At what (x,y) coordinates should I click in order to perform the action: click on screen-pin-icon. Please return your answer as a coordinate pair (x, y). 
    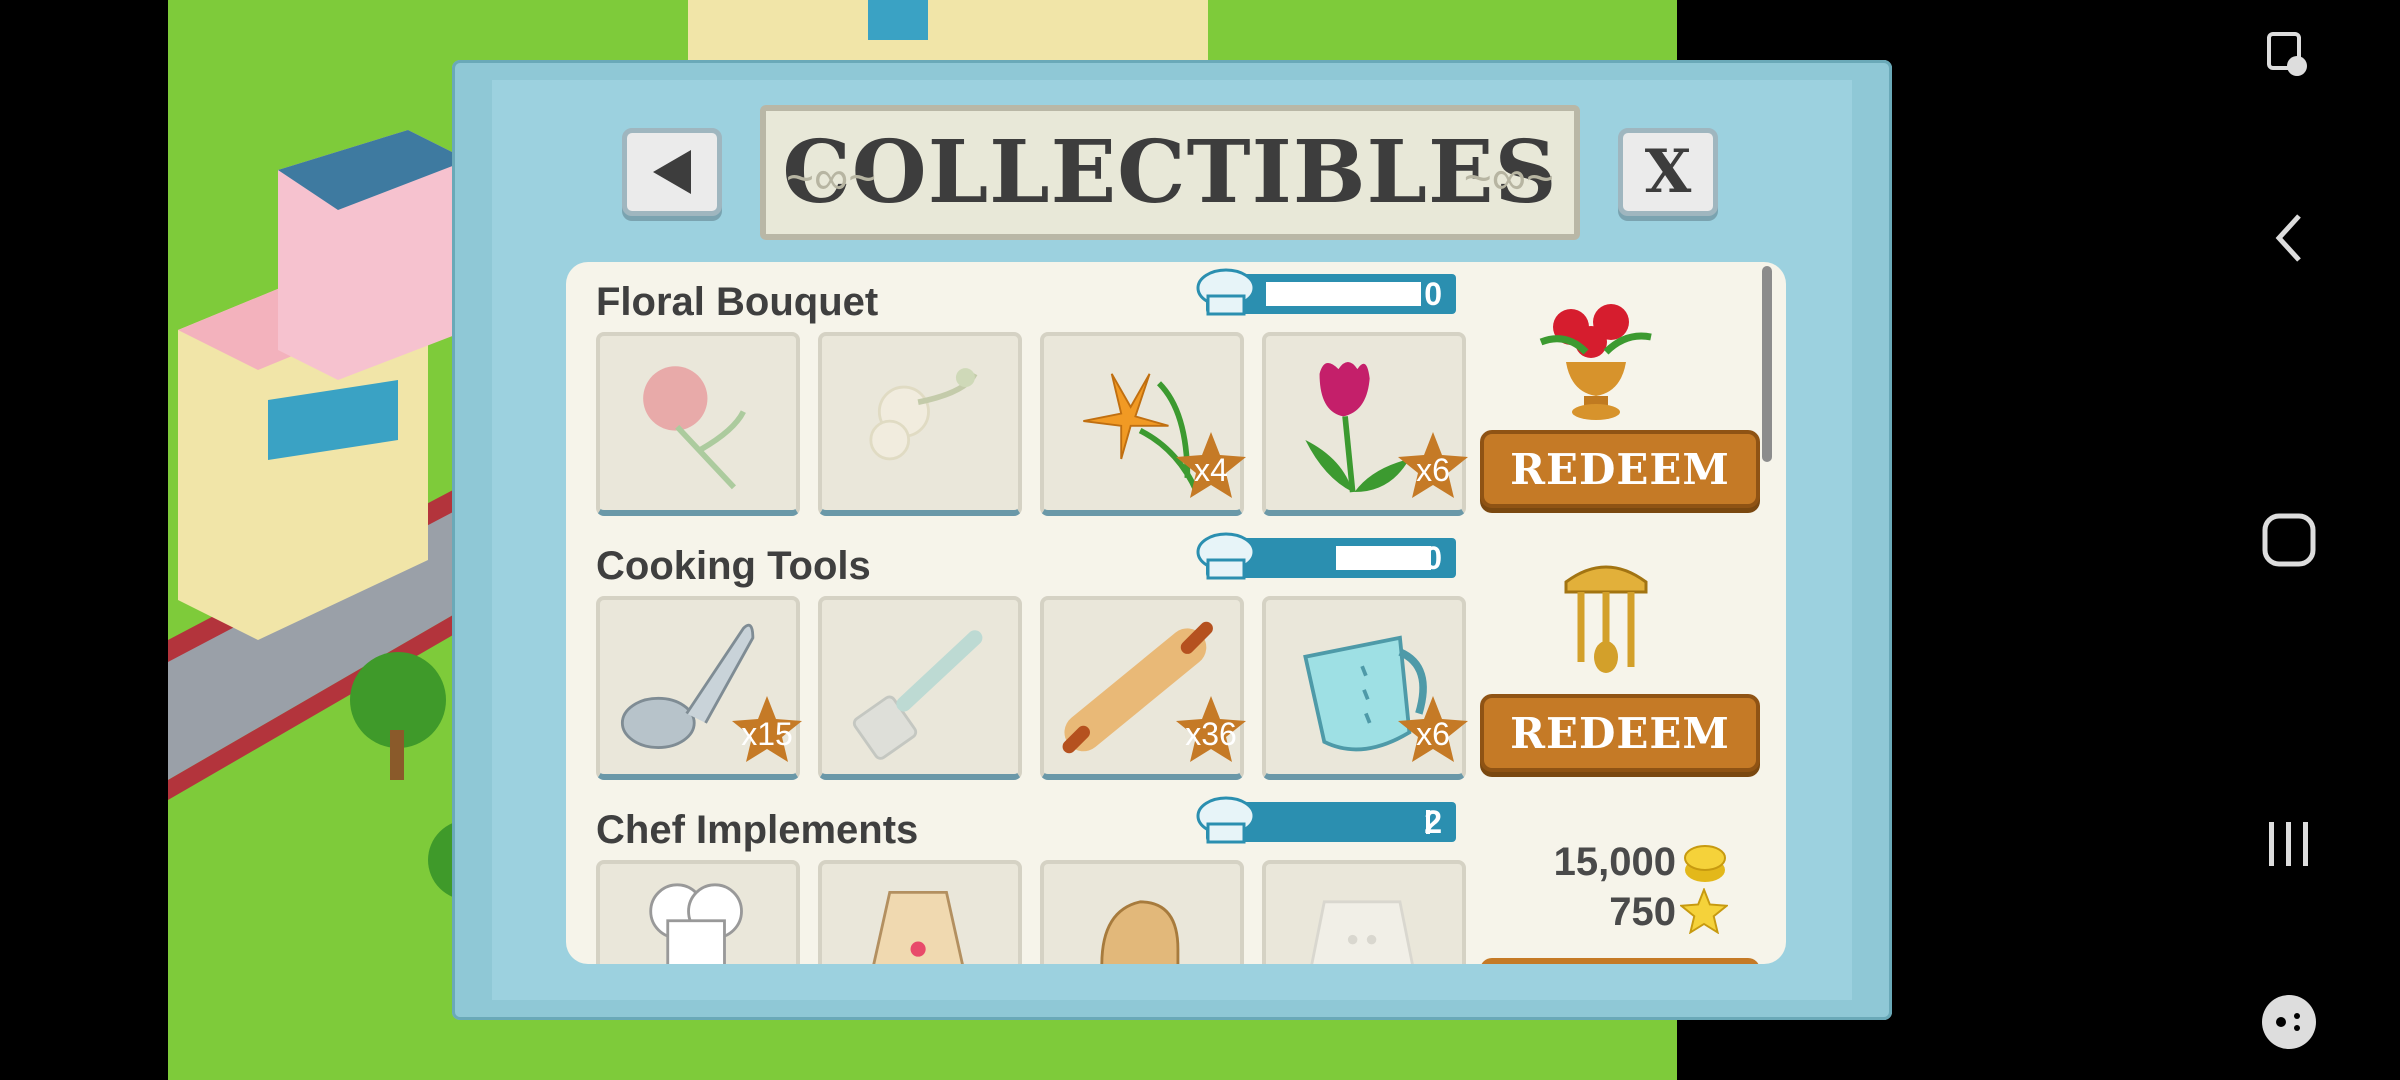
    Looking at the image, I should click on (2289, 56).